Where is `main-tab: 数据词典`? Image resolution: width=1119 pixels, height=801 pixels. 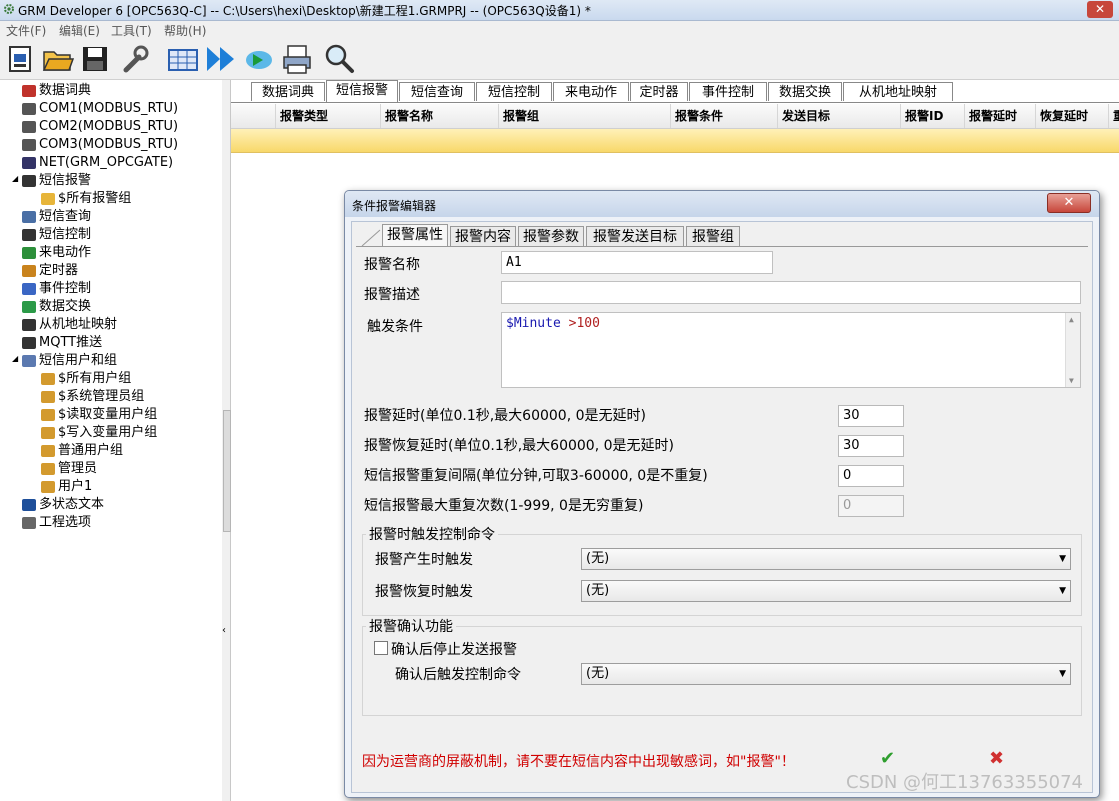 main-tab: 数据词典 is located at coordinates (288, 91).